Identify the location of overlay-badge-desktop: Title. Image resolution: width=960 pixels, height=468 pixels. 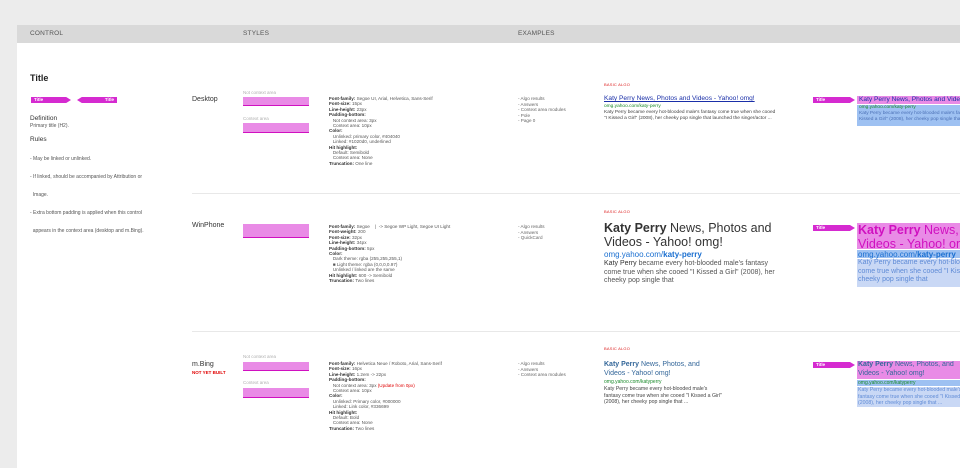
(834, 100).